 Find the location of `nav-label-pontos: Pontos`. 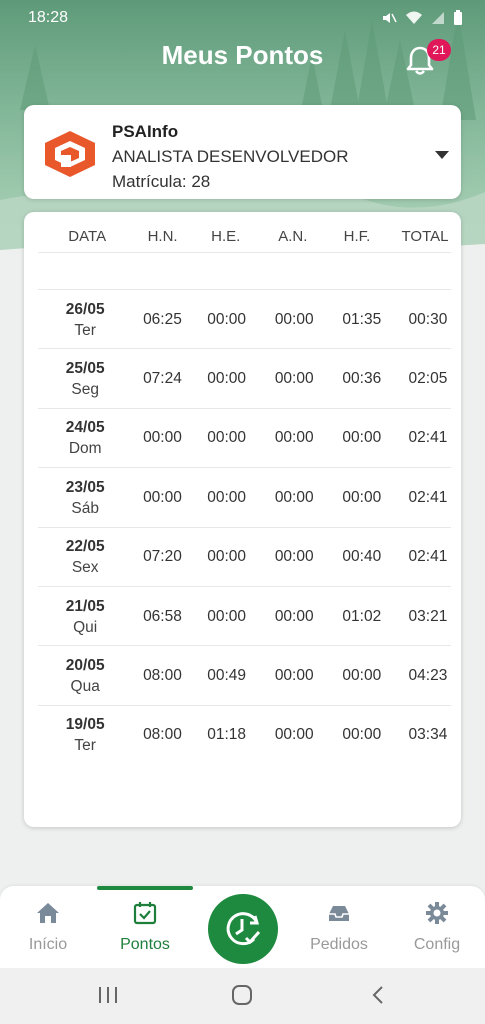

nav-label-pontos: Pontos is located at coordinates (145, 944).